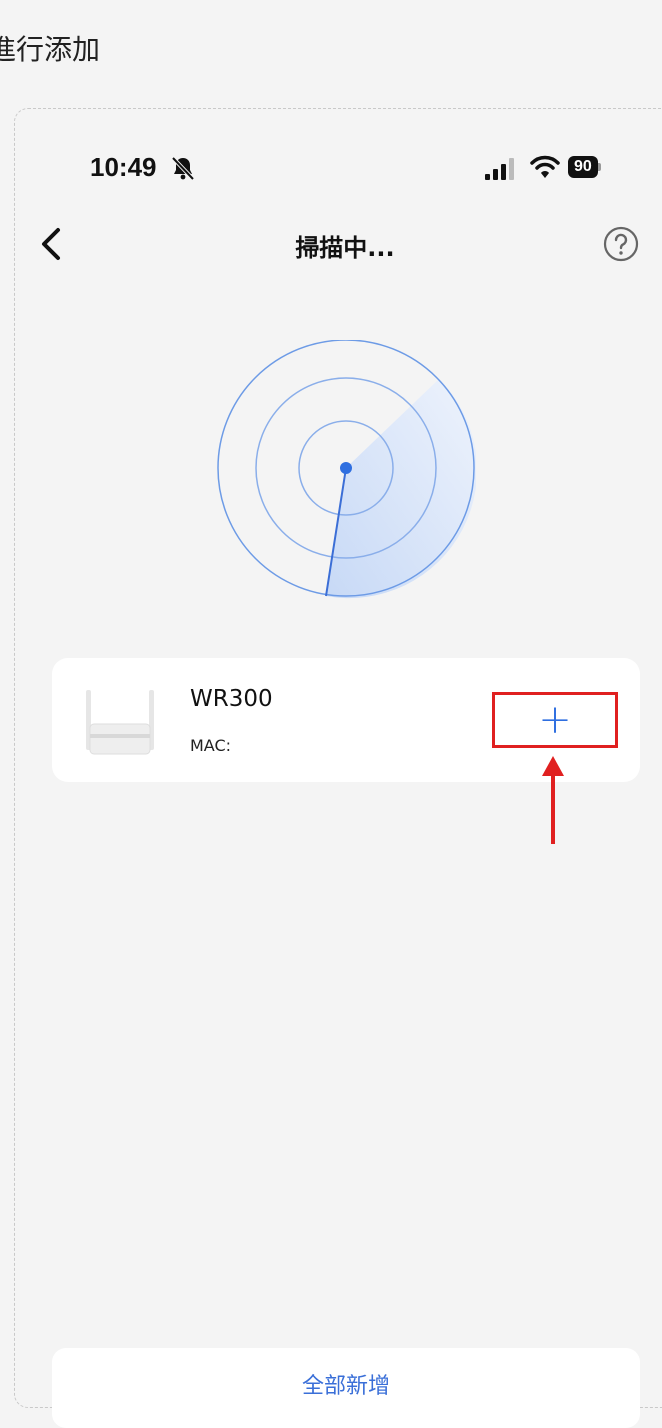 This screenshot has width=662, height=1428. Describe the element at coordinates (120, 722) in the screenshot. I see `router-icon` at that location.